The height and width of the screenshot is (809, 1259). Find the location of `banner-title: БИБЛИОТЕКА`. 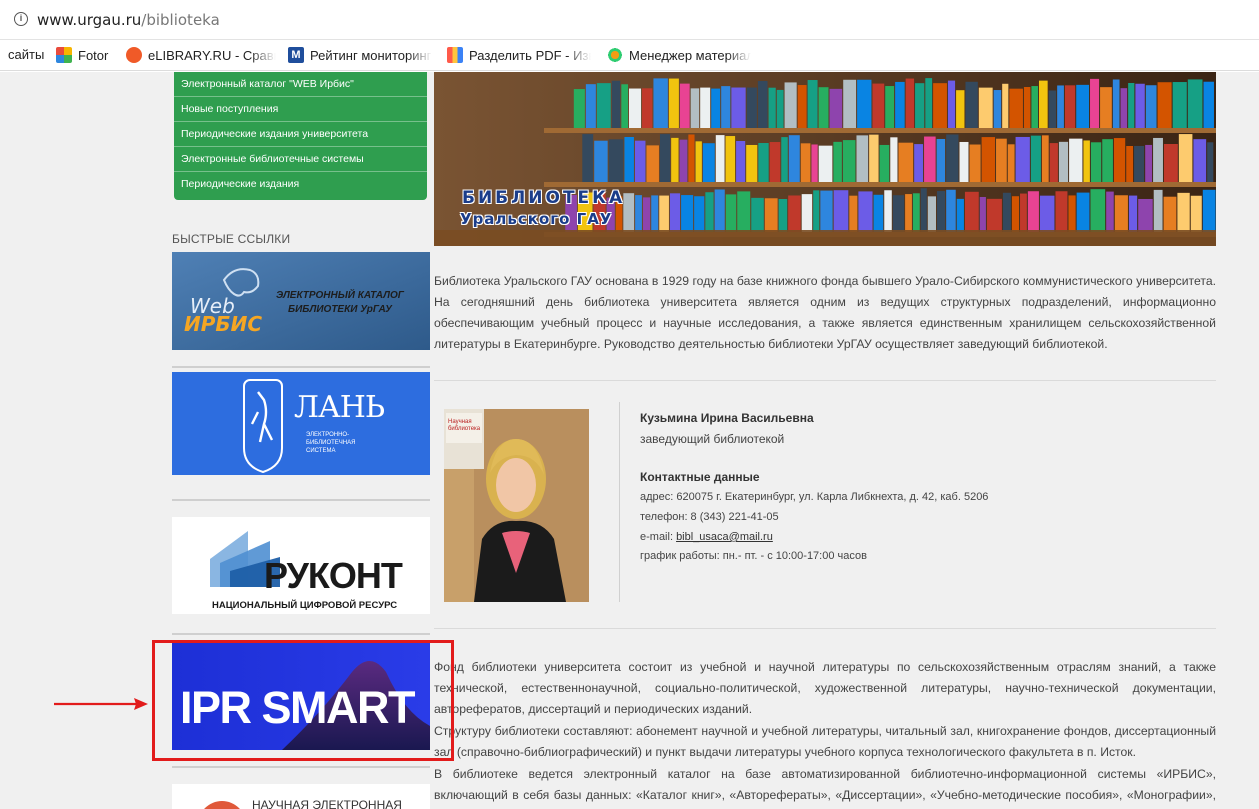

banner-title: БИБЛИОТЕКА is located at coordinates (544, 198).